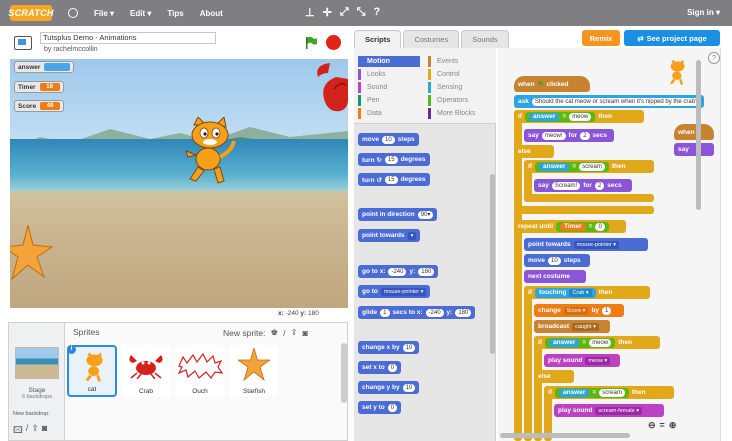  I want to click on sprite-info-icon: i, so click(71, 349).